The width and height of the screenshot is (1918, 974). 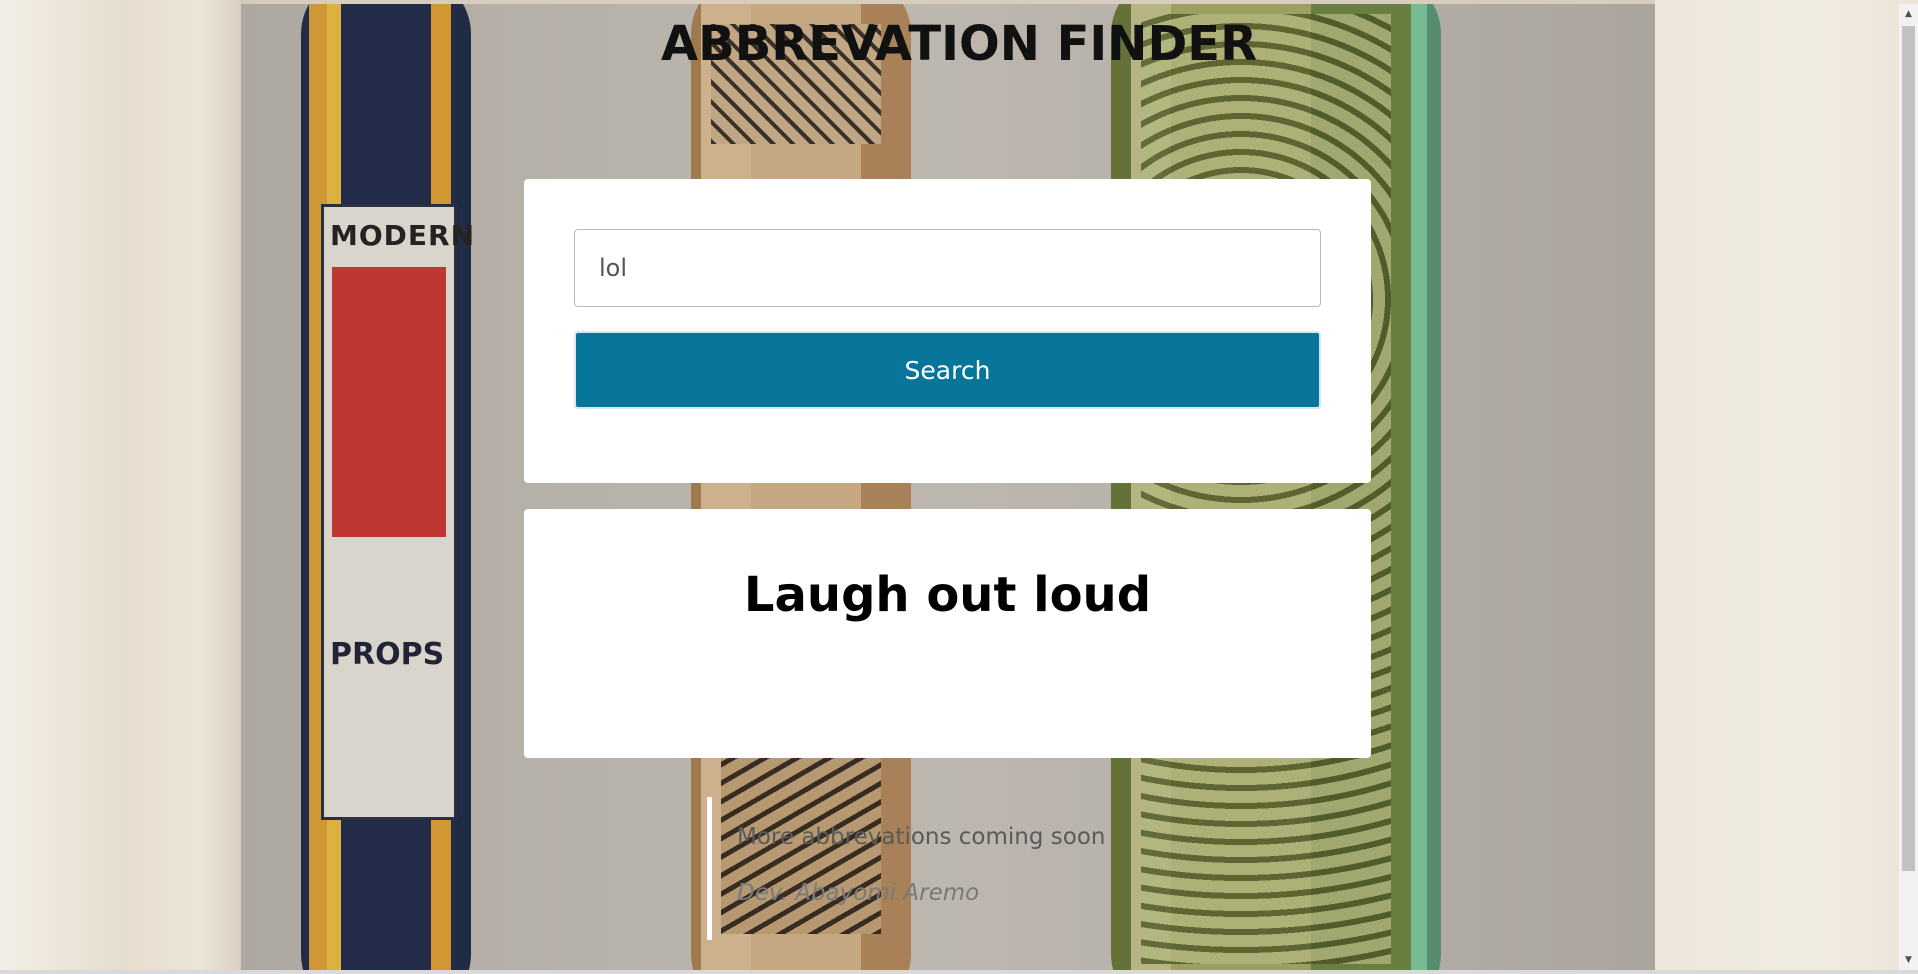 I want to click on vertical-scrollbar: ▲ ▼, so click(x=1908, y=487).